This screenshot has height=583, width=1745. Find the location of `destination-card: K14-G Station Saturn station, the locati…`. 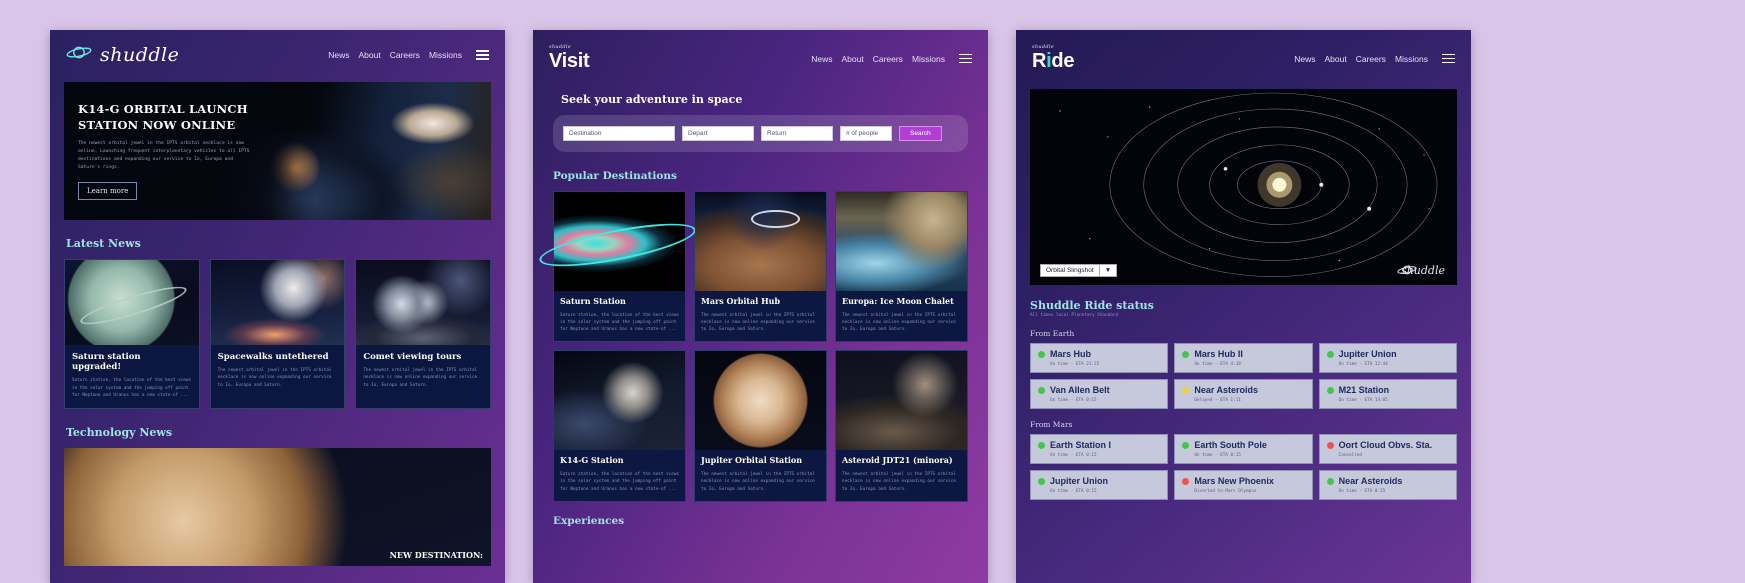

destination-card: K14-G Station Saturn station, the locati… is located at coordinates (619, 426).